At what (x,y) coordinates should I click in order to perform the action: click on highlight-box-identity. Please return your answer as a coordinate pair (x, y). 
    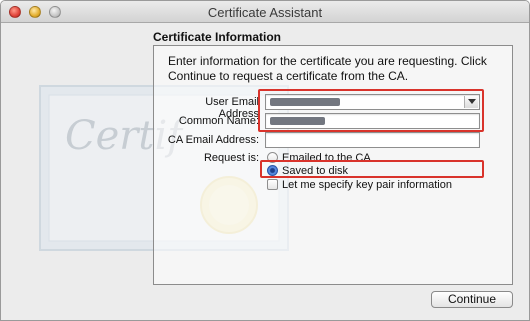
    Looking at the image, I should click on (371, 110).